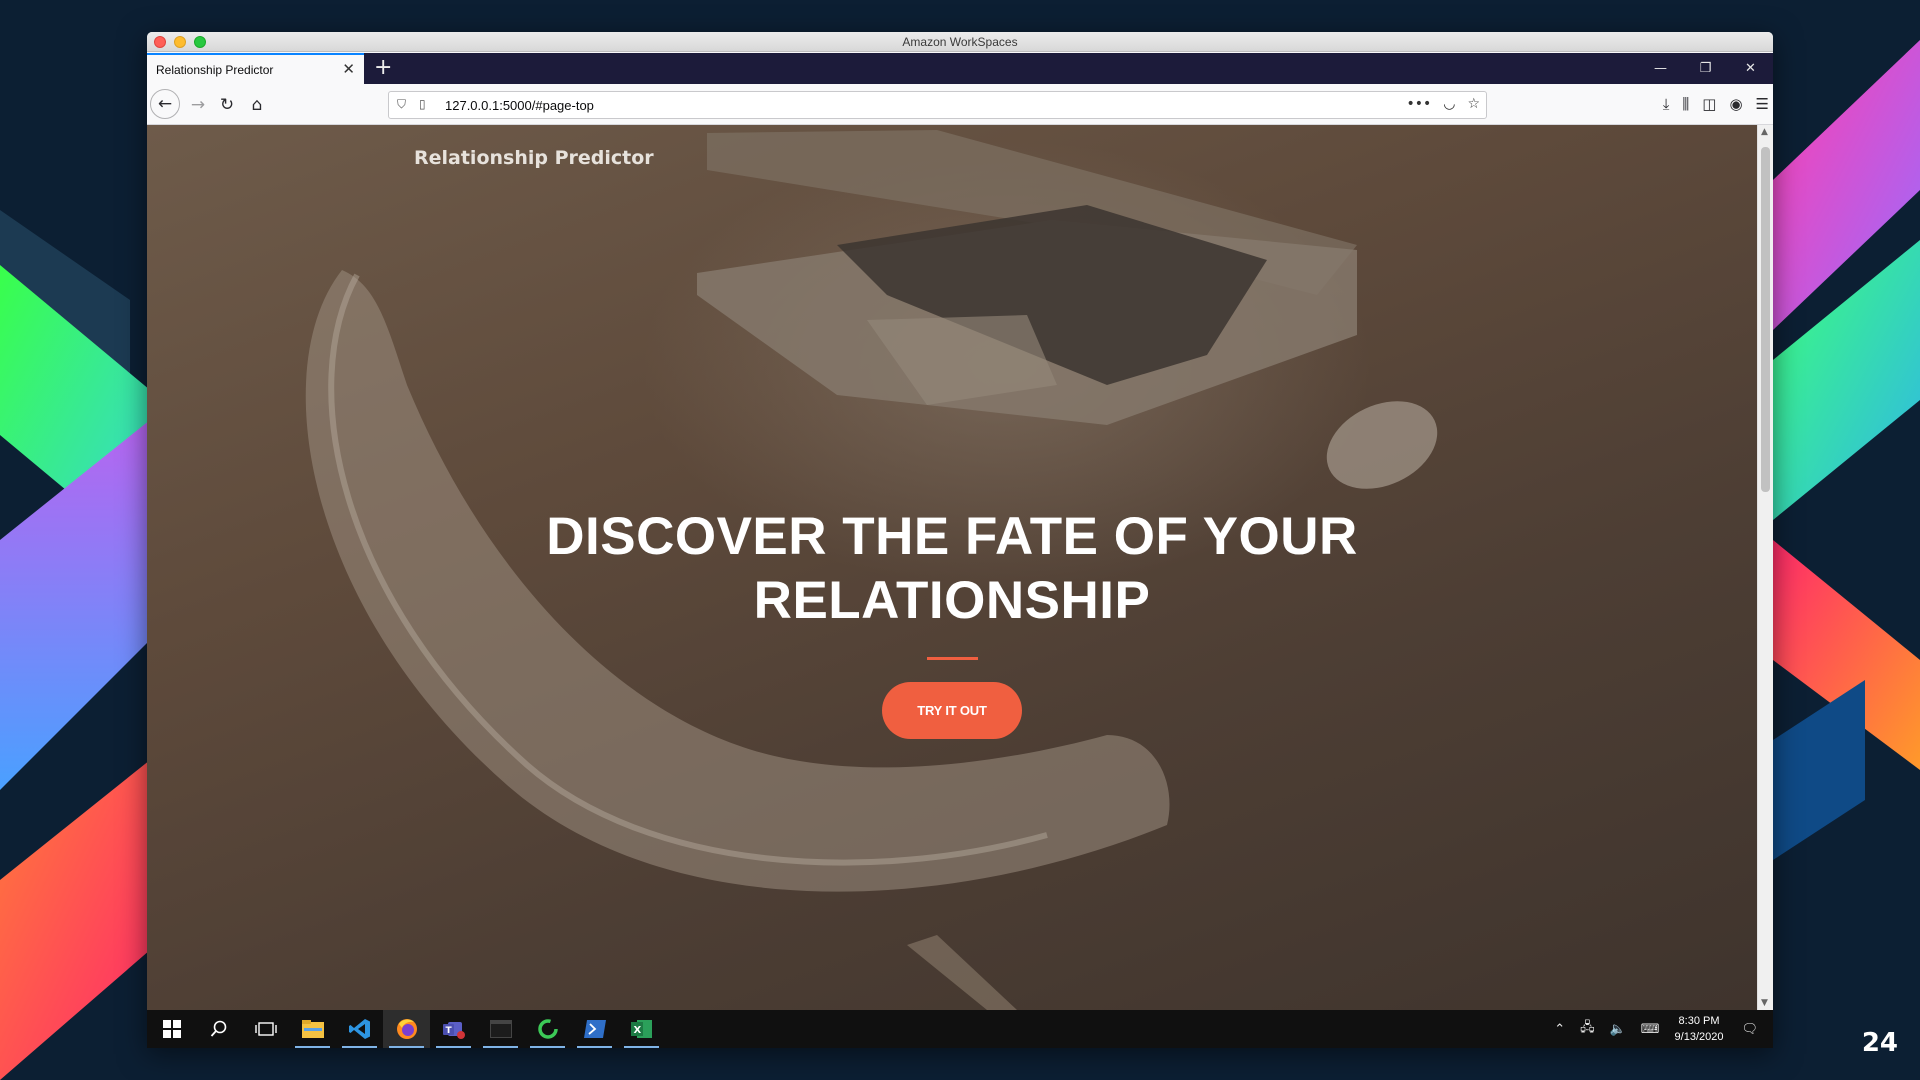 The width and height of the screenshot is (1920, 1080). Describe the element at coordinates (227, 105) in the screenshot. I see `reload-icon: ↻` at that location.